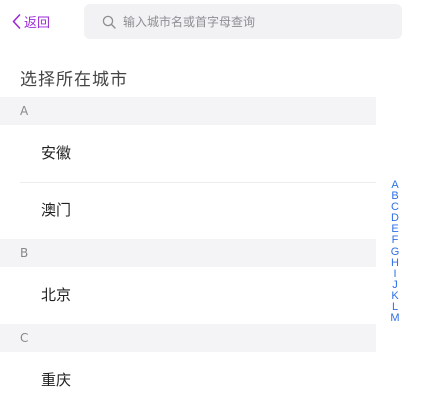 This screenshot has width=422, height=393. Describe the element at coordinates (74, 80) in the screenshot. I see `page-title: 选择所在城市` at that location.